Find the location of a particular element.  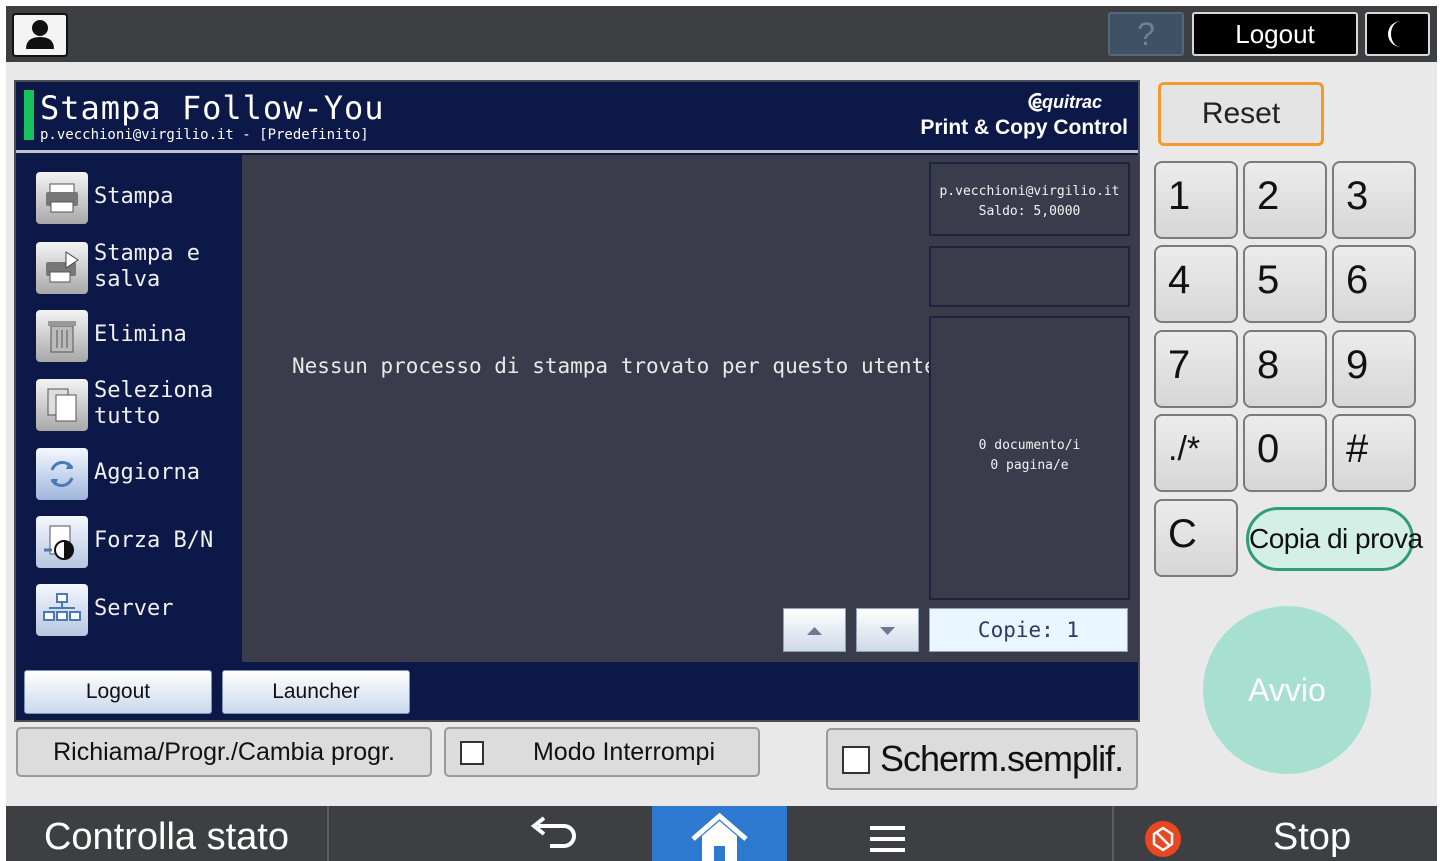

sidebar-item-stampa: Stampa is located at coordinates (129, 198).